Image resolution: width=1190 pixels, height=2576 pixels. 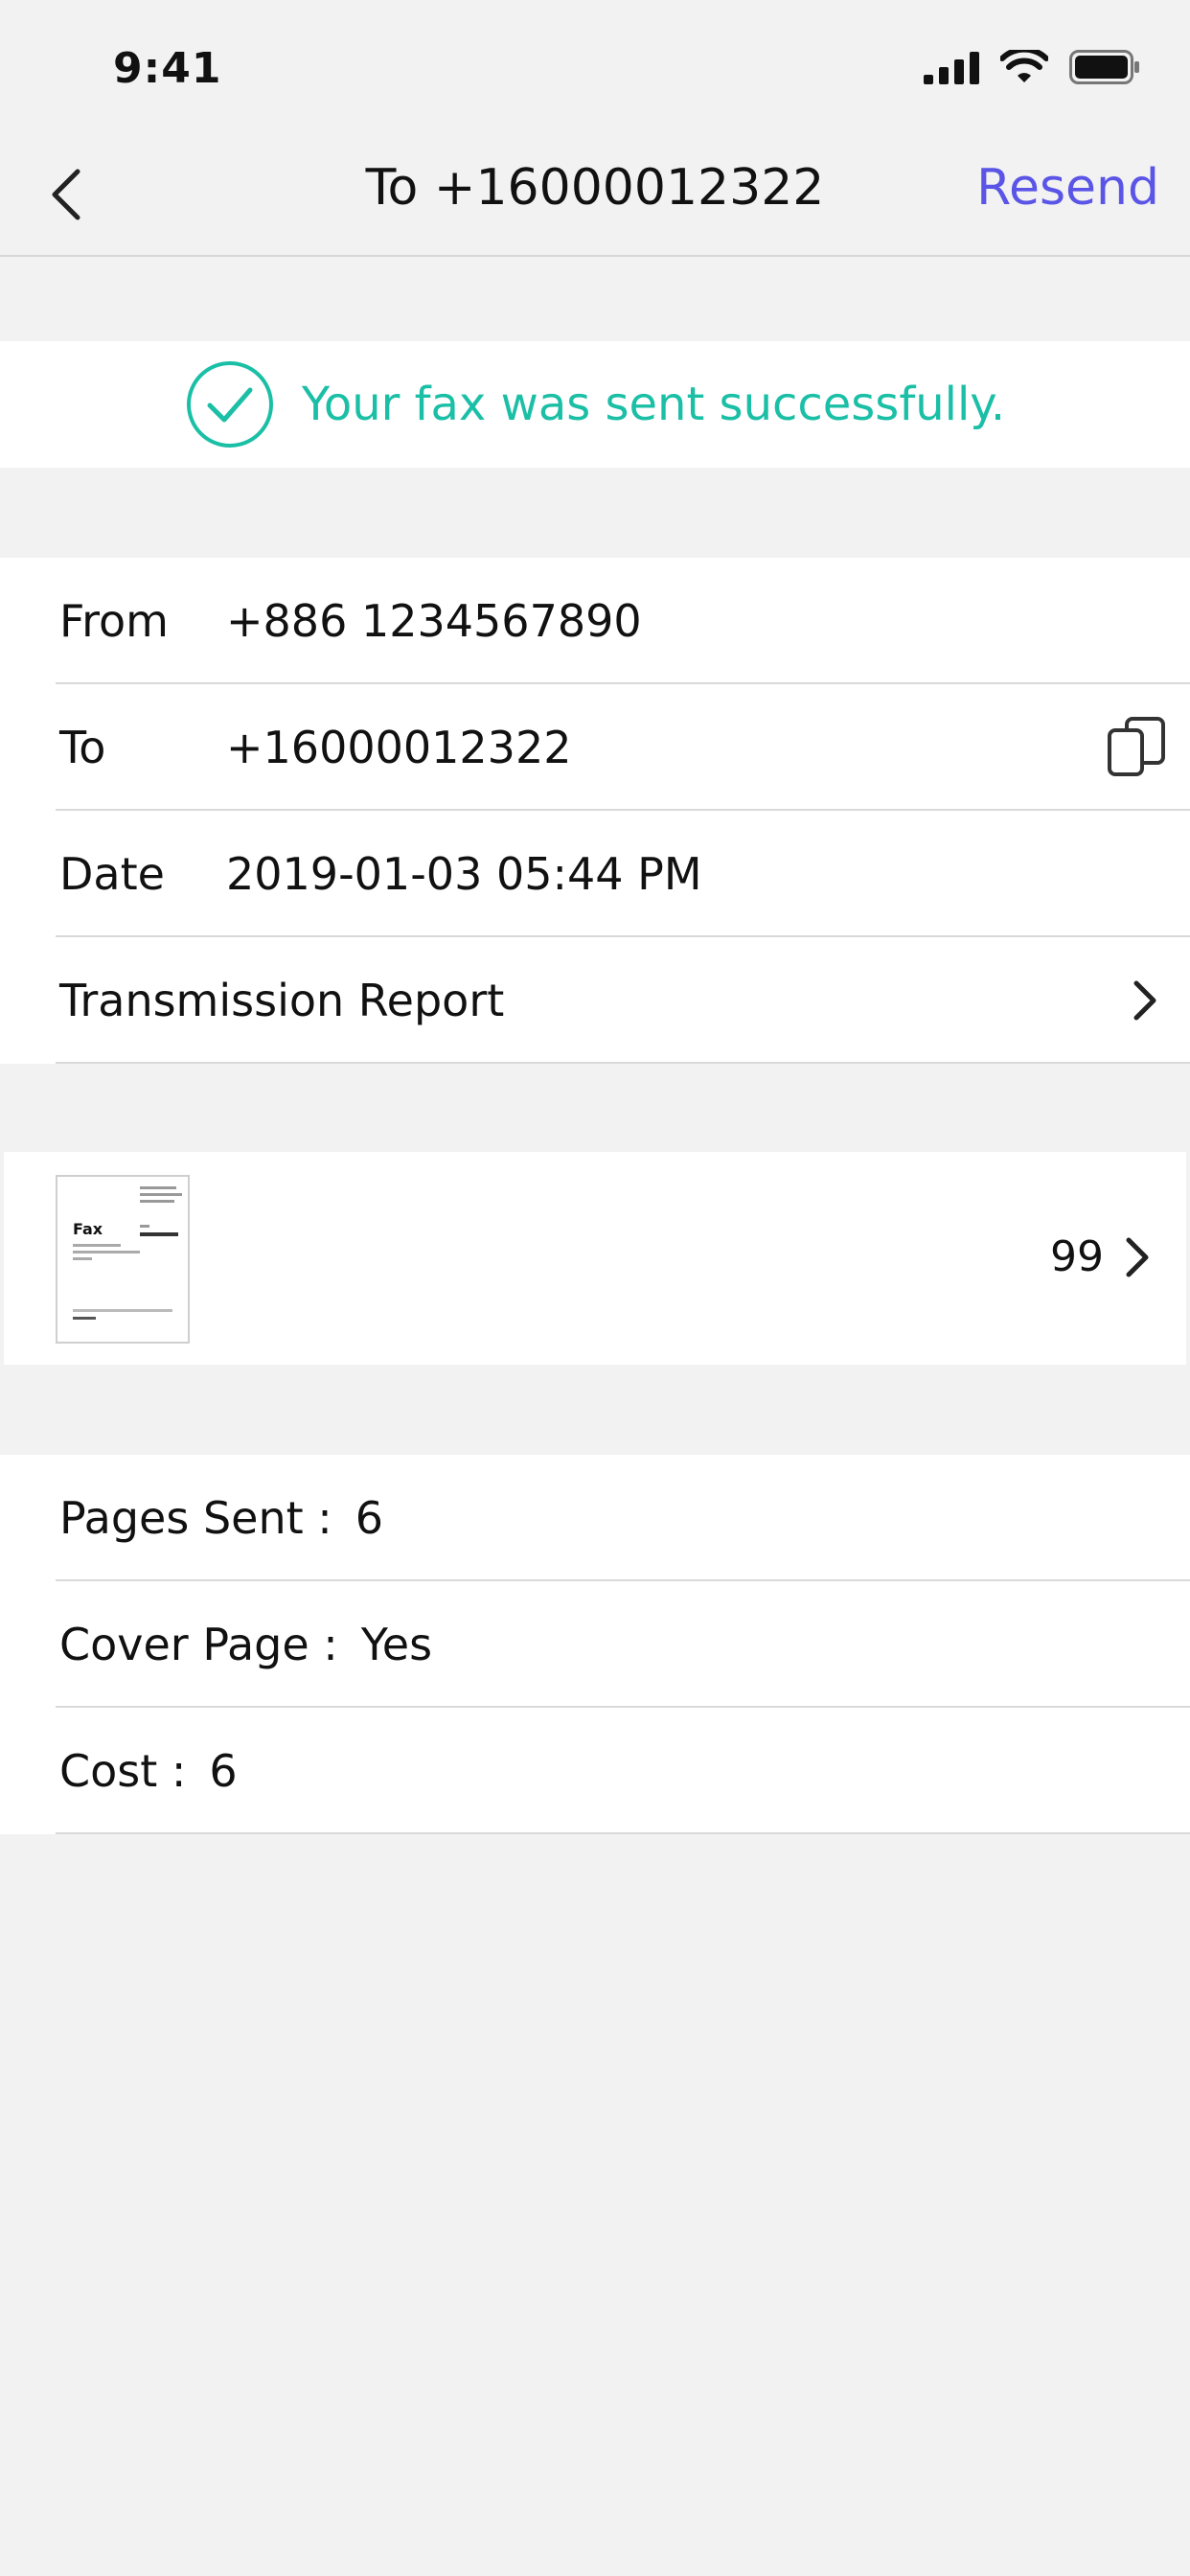 I want to click on from-label: From, so click(x=114, y=621).